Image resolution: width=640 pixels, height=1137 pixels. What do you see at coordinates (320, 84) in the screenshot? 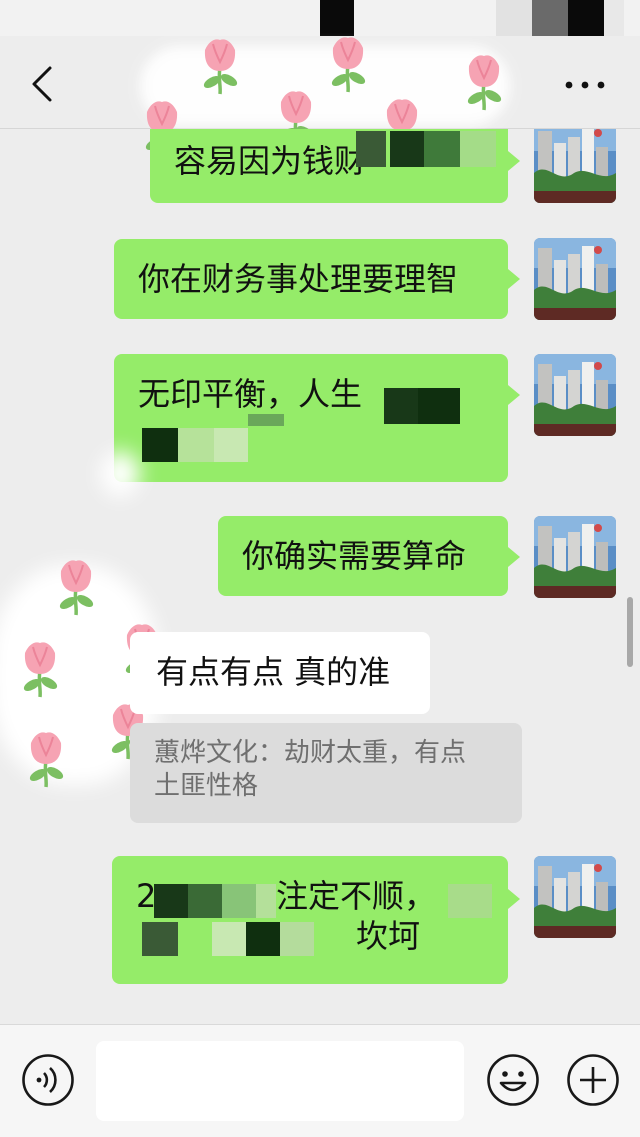
I see `nav-bar` at bounding box center [320, 84].